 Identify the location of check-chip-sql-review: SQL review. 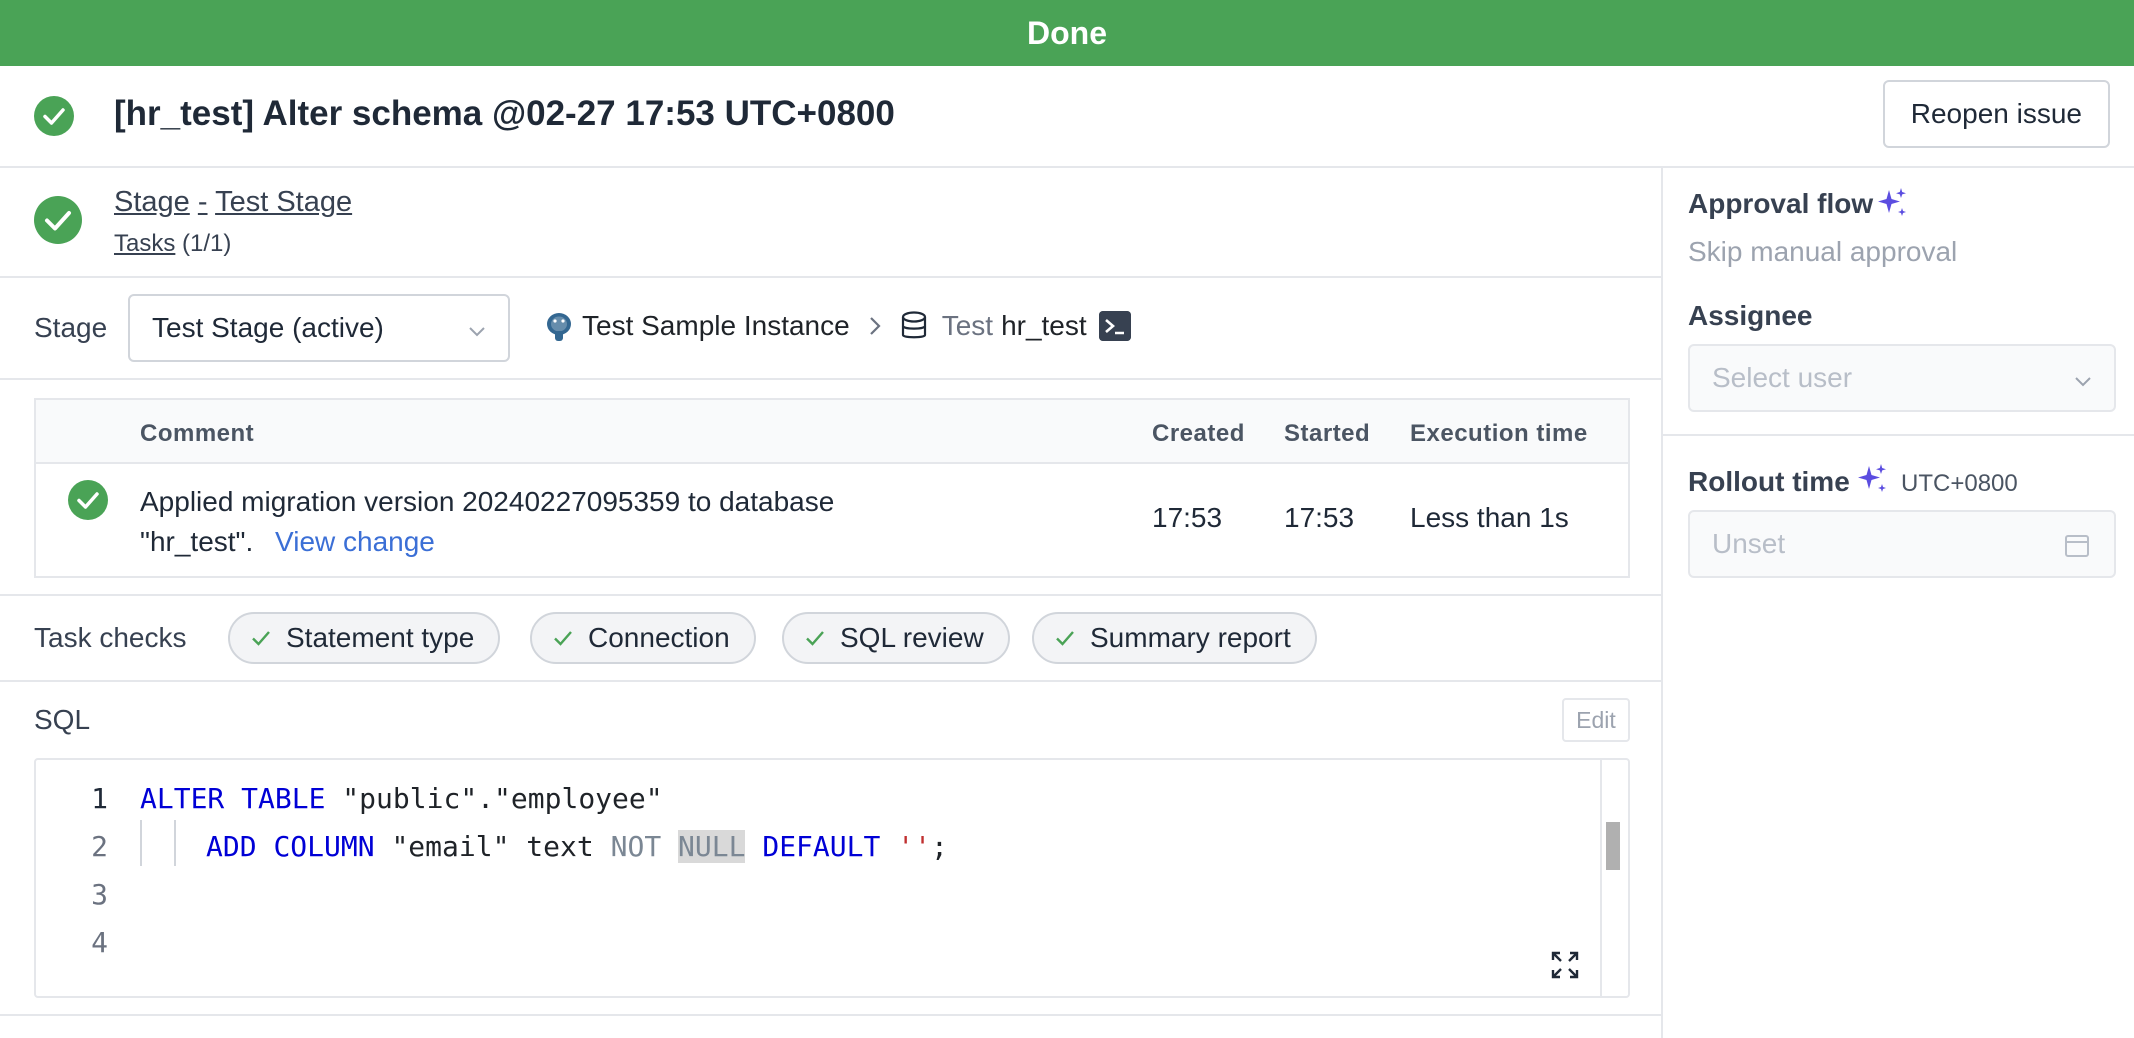
(896, 638).